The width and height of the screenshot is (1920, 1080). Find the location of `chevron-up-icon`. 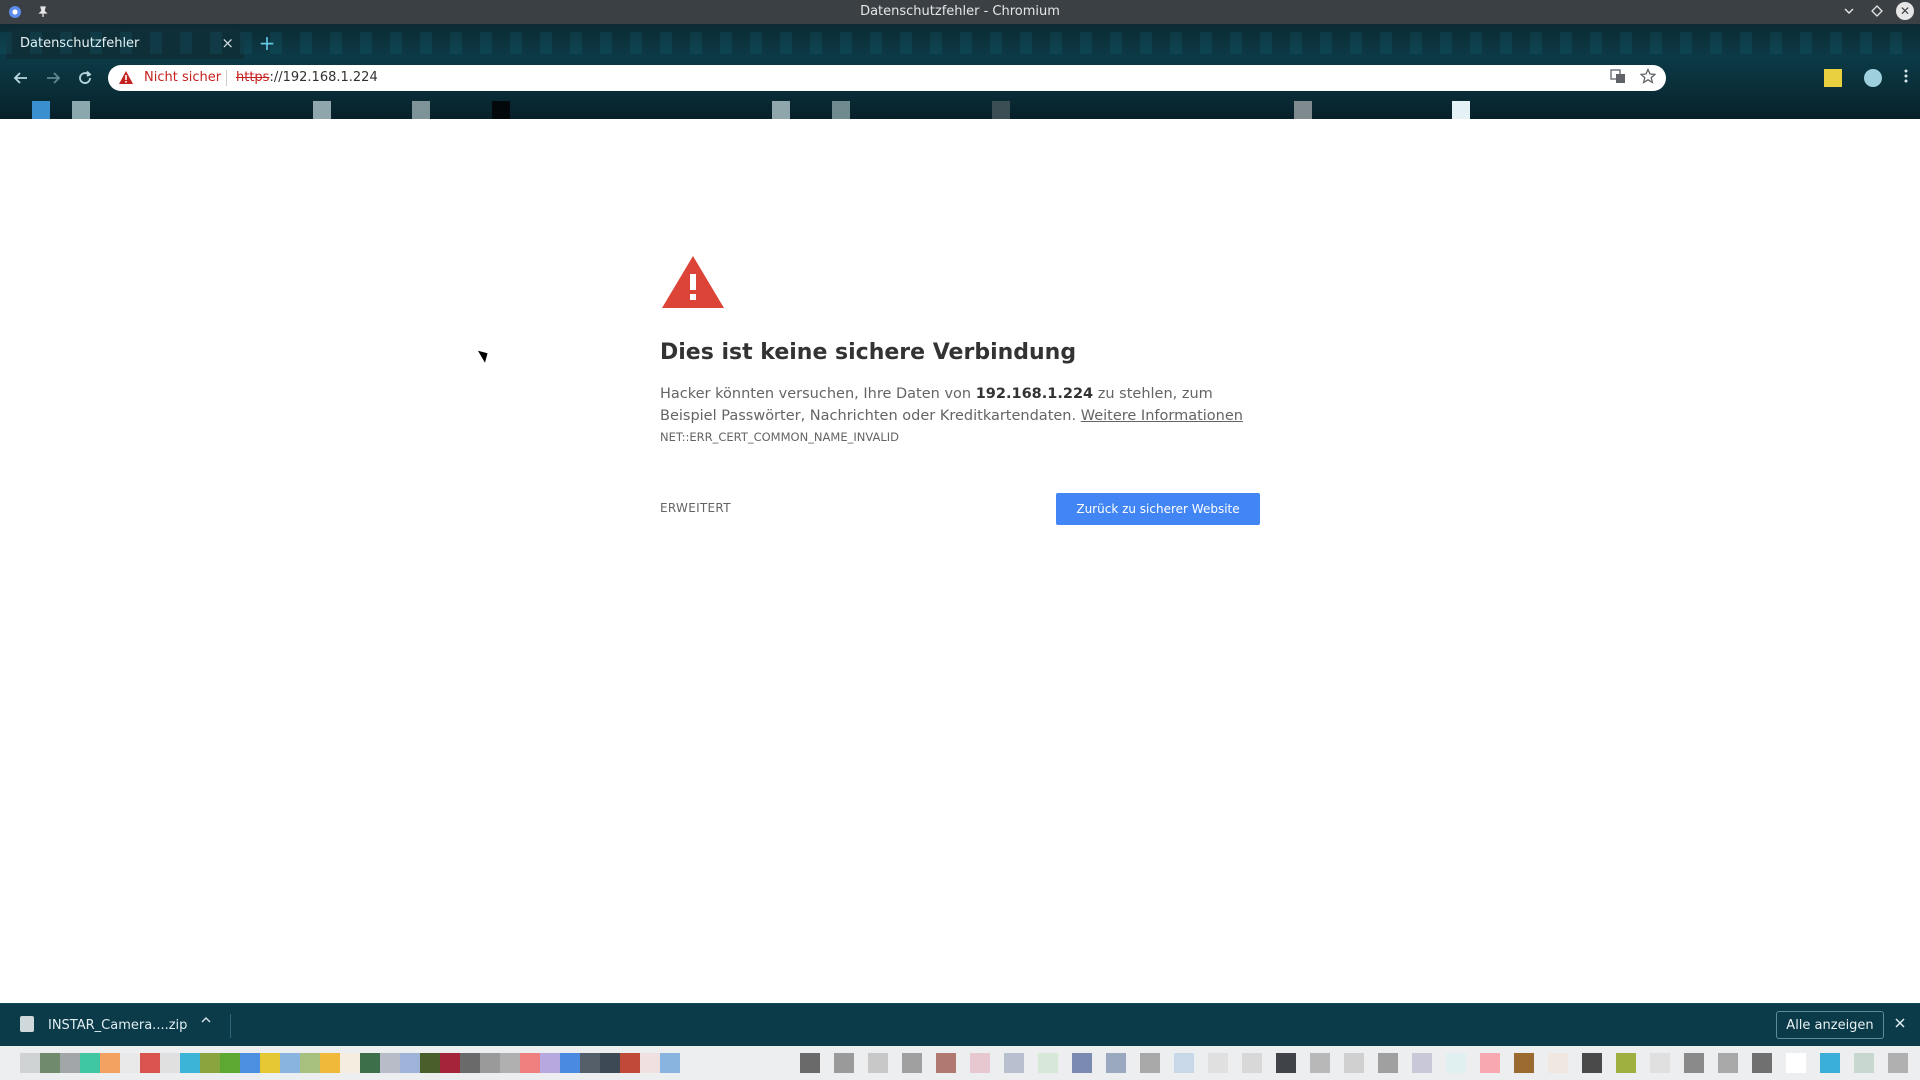

chevron-up-icon is located at coordinates (206, 1022).